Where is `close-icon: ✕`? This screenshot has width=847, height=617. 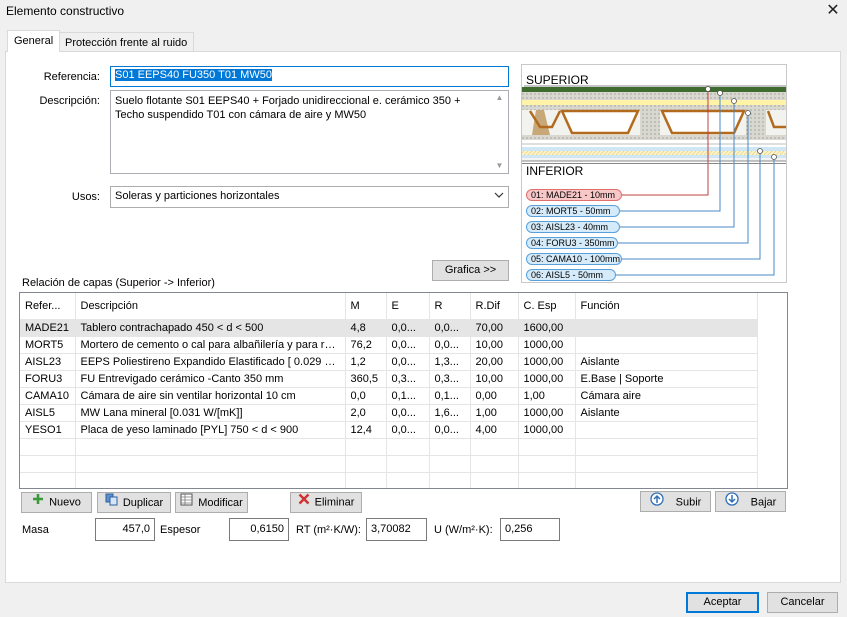
close-icon: ✕ is located at coordinates (833, 11).